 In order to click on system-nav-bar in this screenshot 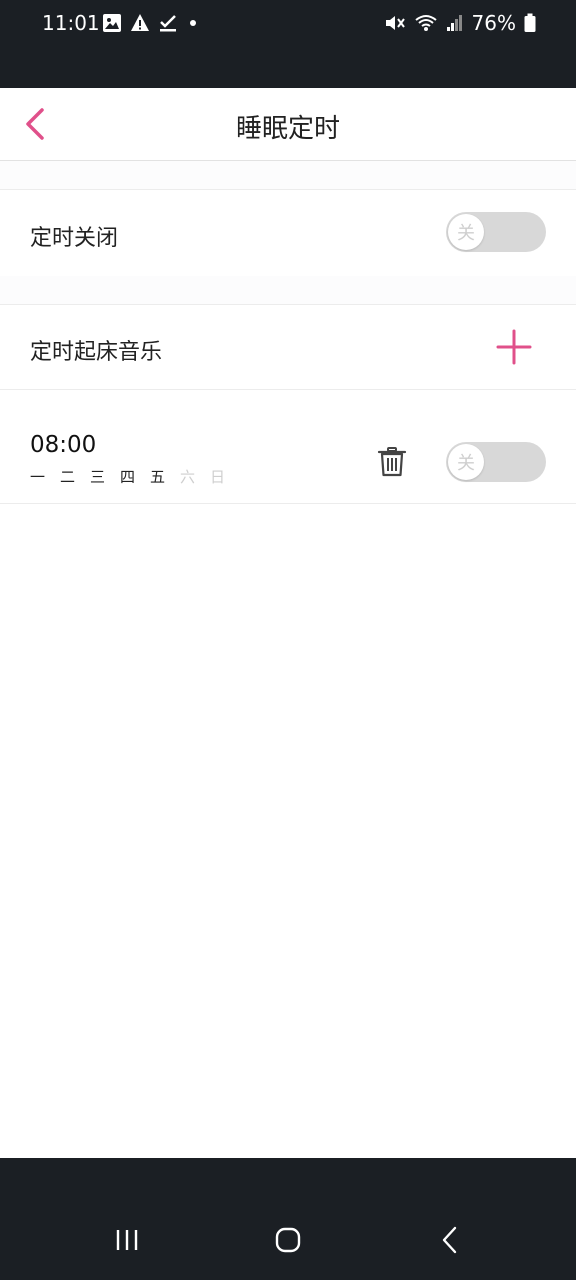, I will do `click(288, 1219)`.